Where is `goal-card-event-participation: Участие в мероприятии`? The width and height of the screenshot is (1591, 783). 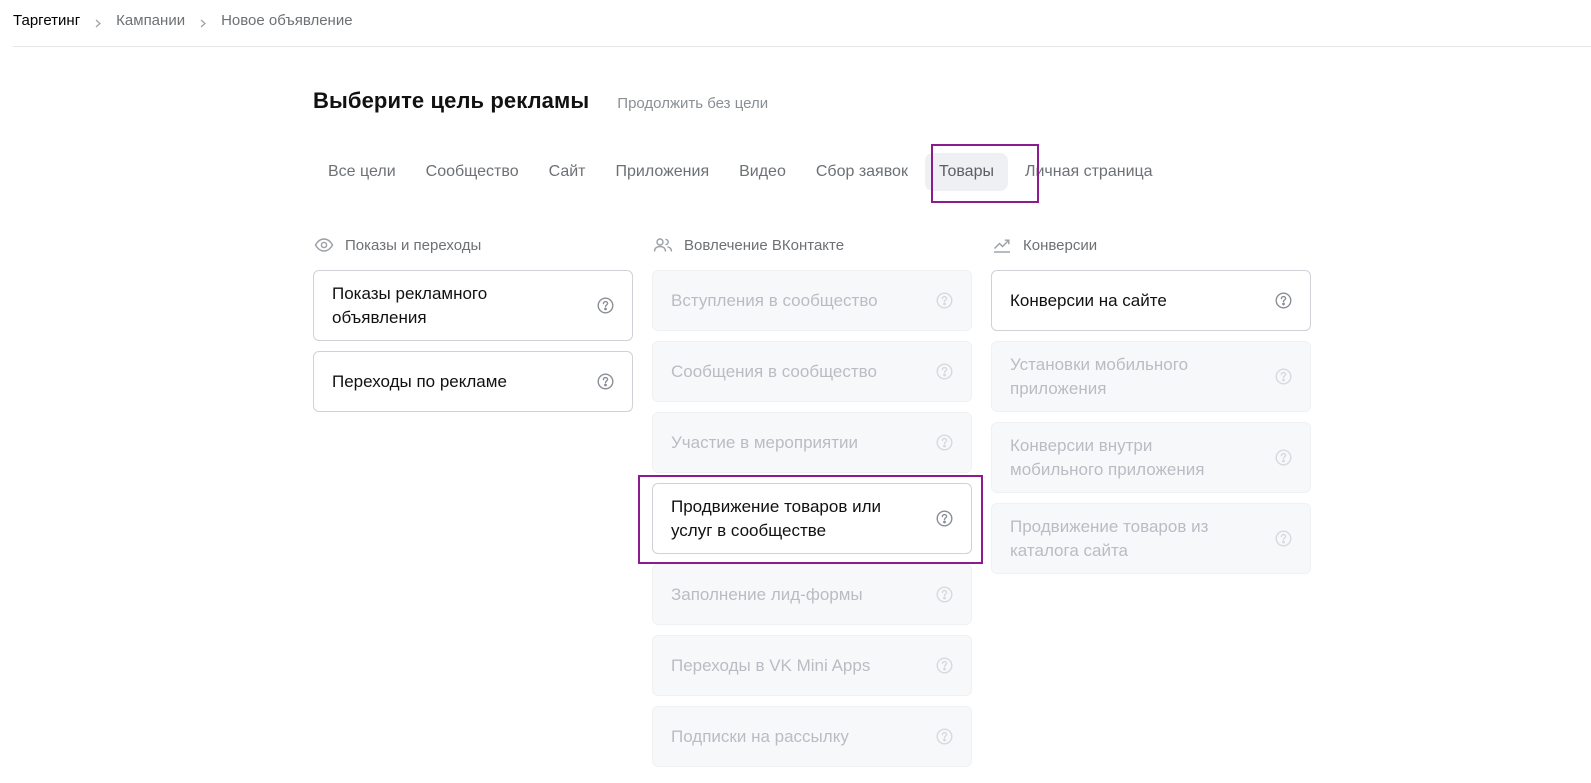
goal-card-event-participation: Участие в мероприятии is located at coordinates (812, 442).